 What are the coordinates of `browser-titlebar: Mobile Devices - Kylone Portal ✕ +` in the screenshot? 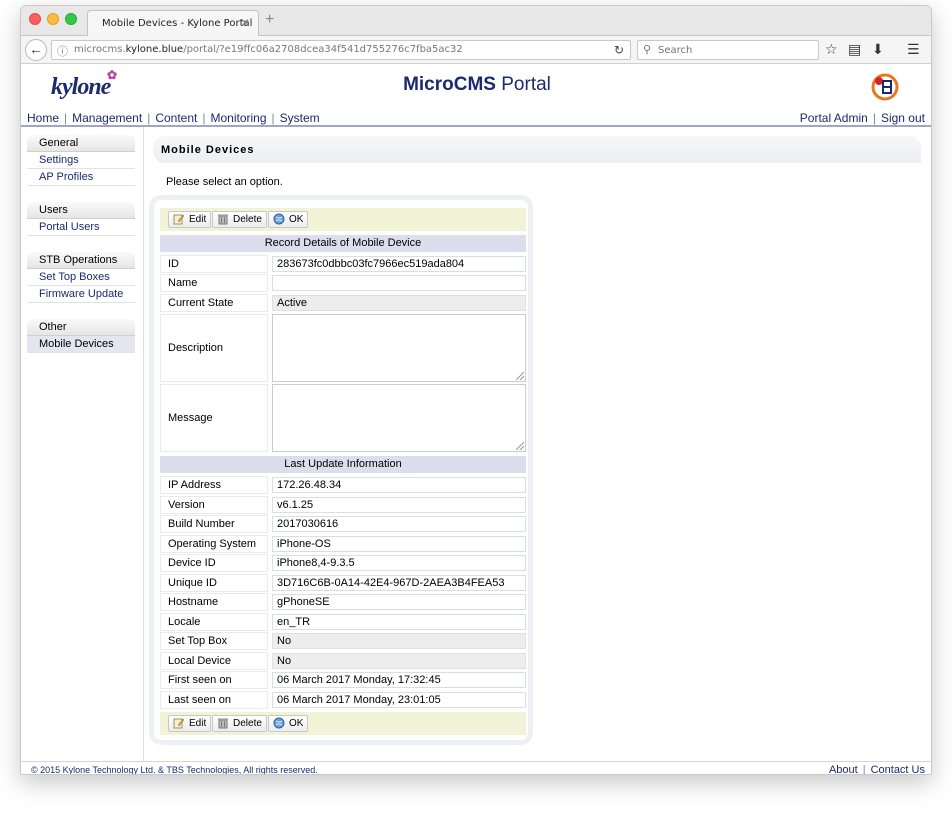 It's located at (476, 21).